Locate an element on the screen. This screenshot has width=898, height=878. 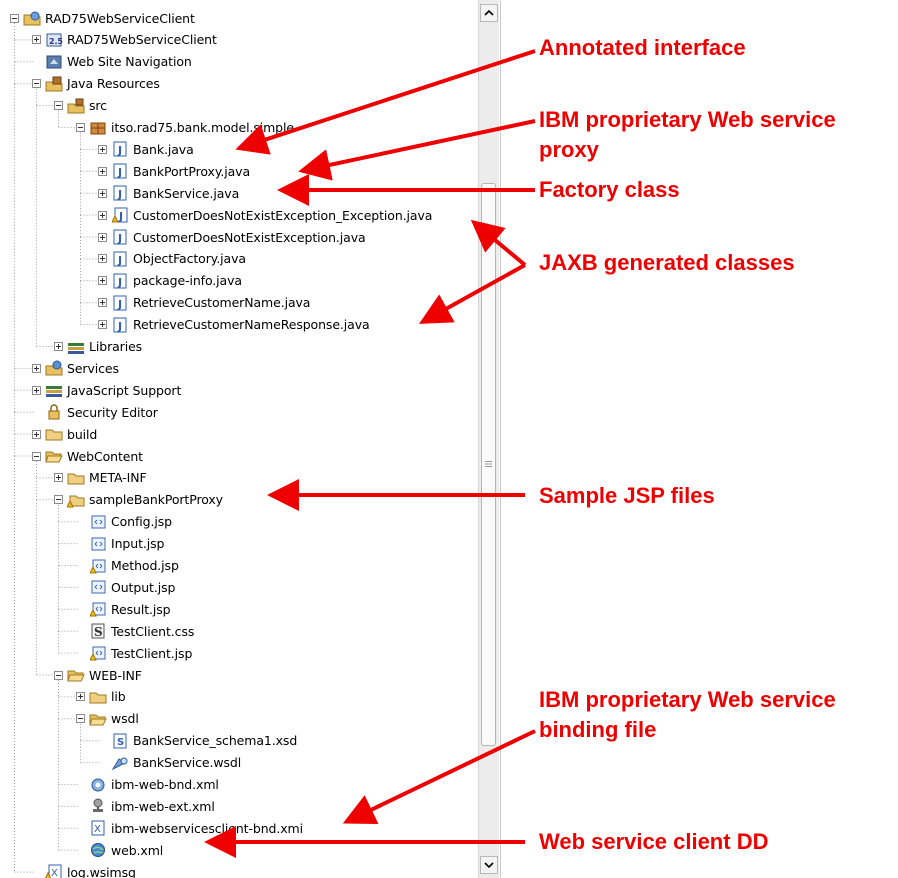
callout-ibm-proxy-line1: IBM proprietary Web service is located at coordinates (687, 119).